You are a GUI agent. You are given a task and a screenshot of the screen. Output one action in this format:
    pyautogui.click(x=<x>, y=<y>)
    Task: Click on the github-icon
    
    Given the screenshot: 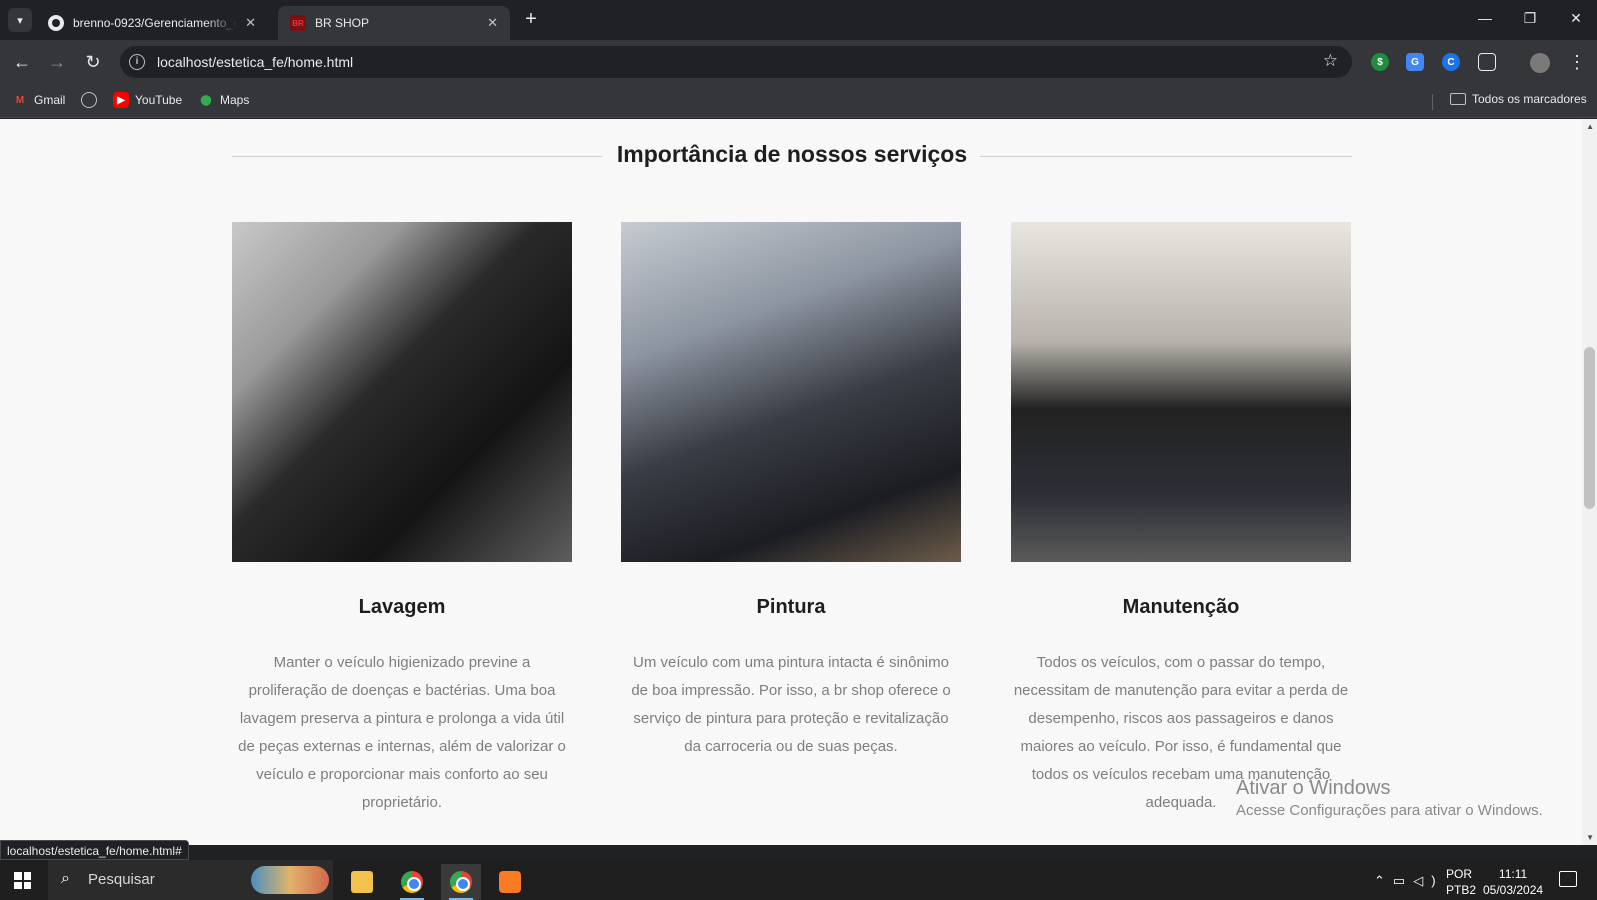 What is the action you would take?
    pyautogui.click(x=56, y=23)
    